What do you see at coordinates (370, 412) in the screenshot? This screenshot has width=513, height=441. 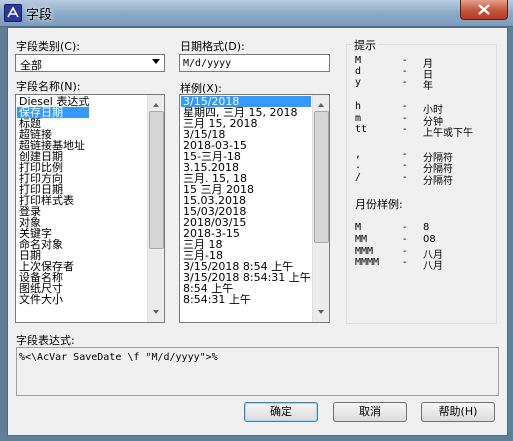 I see `cancel-button: 取消` at bounding box center [370, 412].